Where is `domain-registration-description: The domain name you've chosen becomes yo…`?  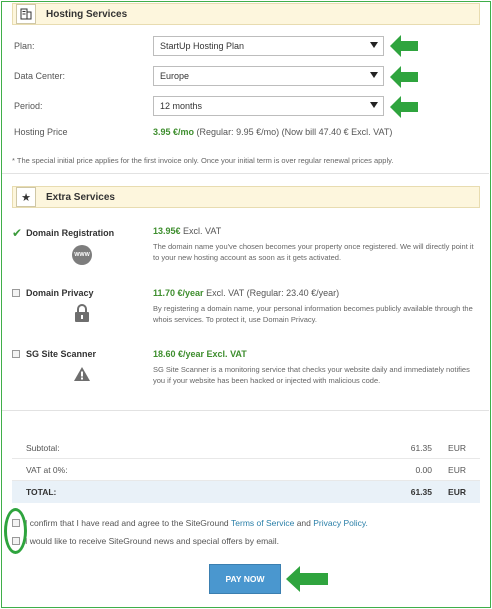 domain-registration-description: The domain name you've chosen becomes yo… is located at coordinates (313, 252).